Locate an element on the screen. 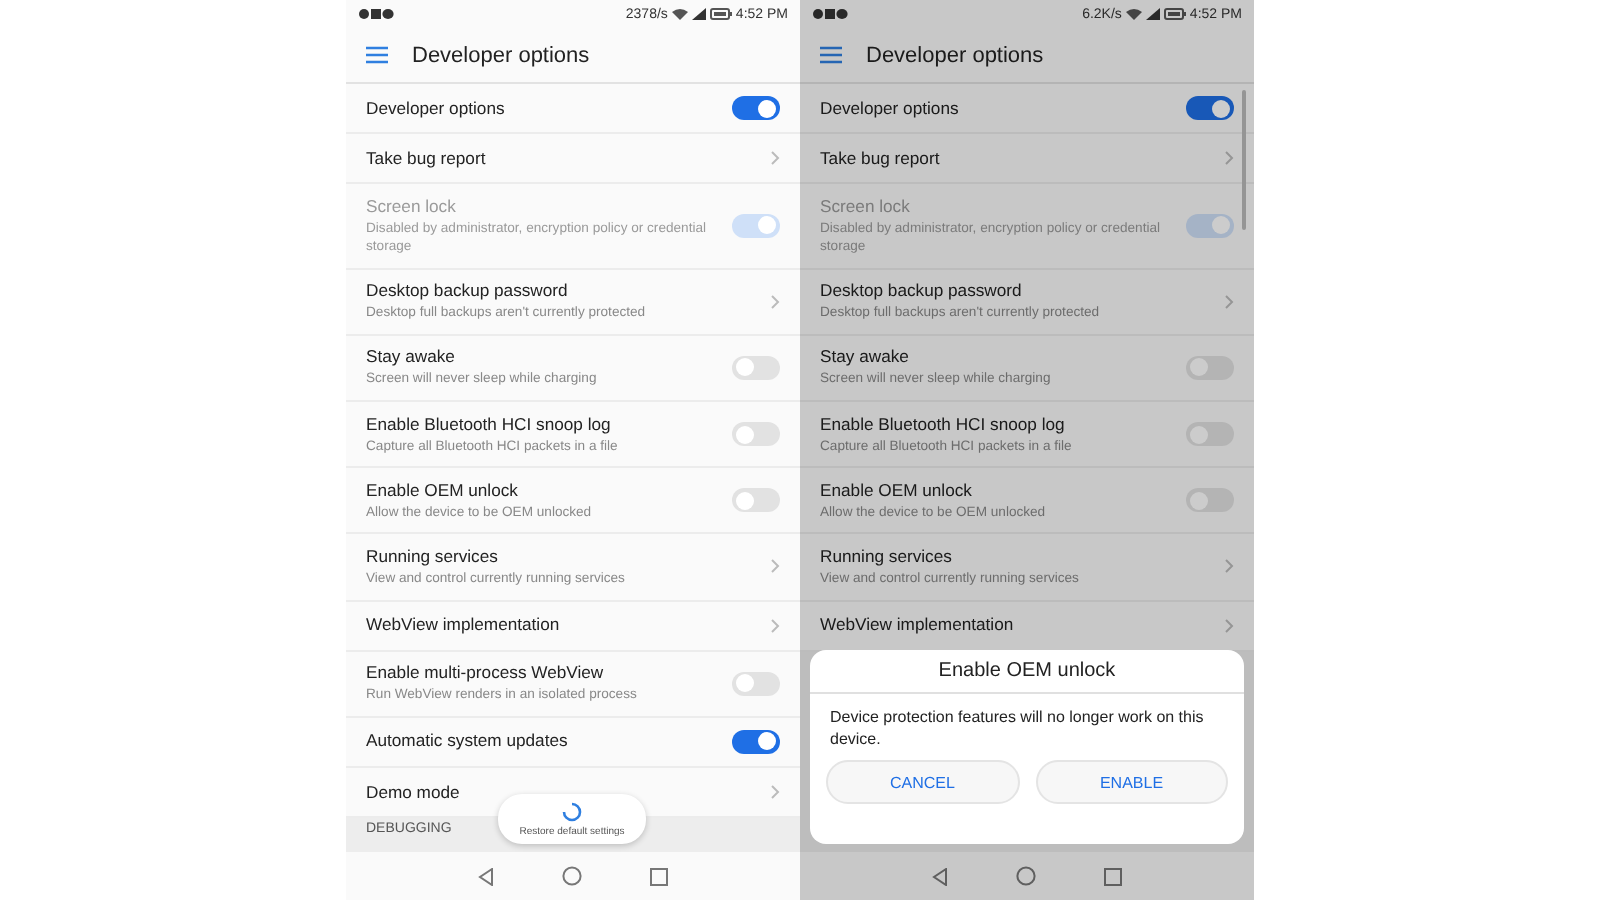 The height and width of the screenshot is (900, 1600). setting-title: Enable multi-process WebView is located at coordinates (485, 673).